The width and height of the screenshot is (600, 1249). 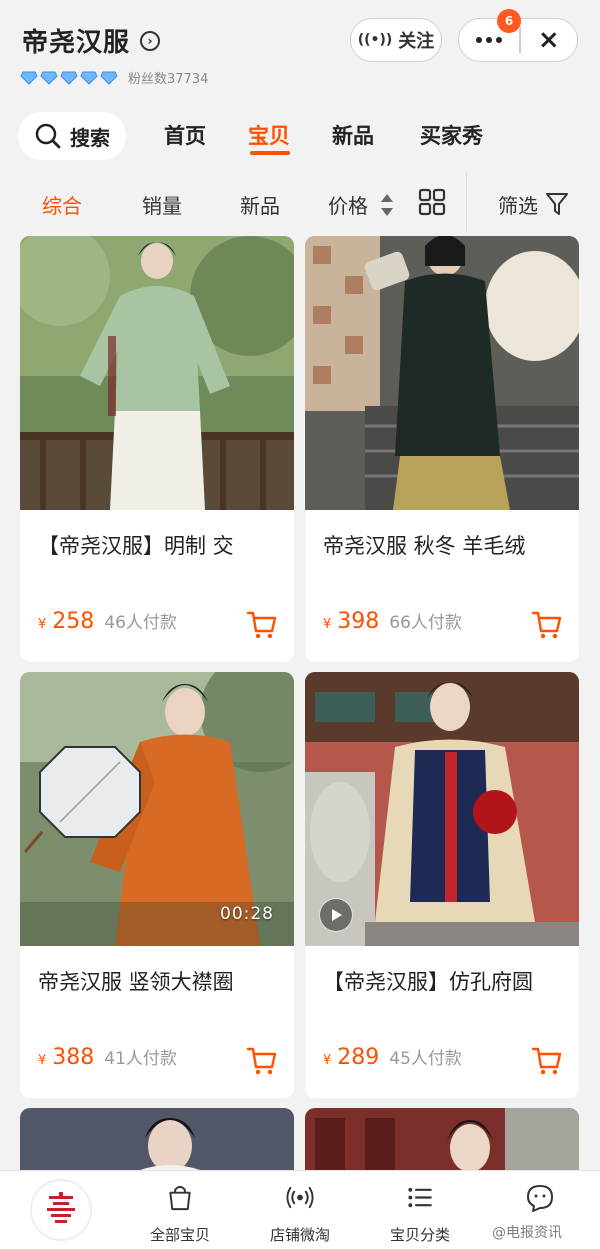 I want to click on search-icon, so click(x=48, y=136).